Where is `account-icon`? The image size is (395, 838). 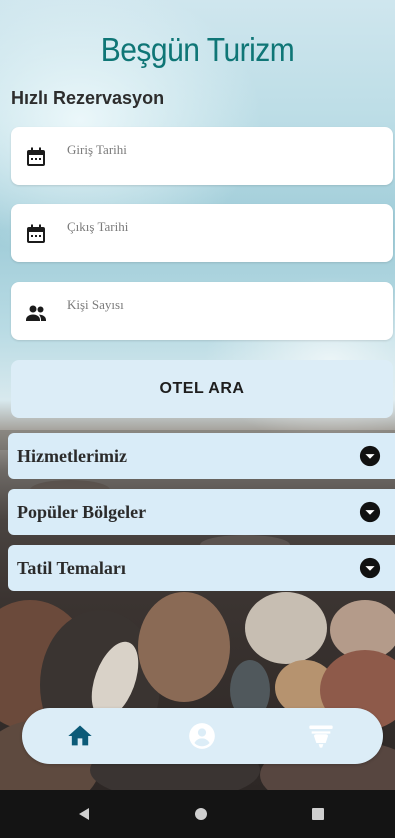
account-icon is located at coordinates (202, 736).